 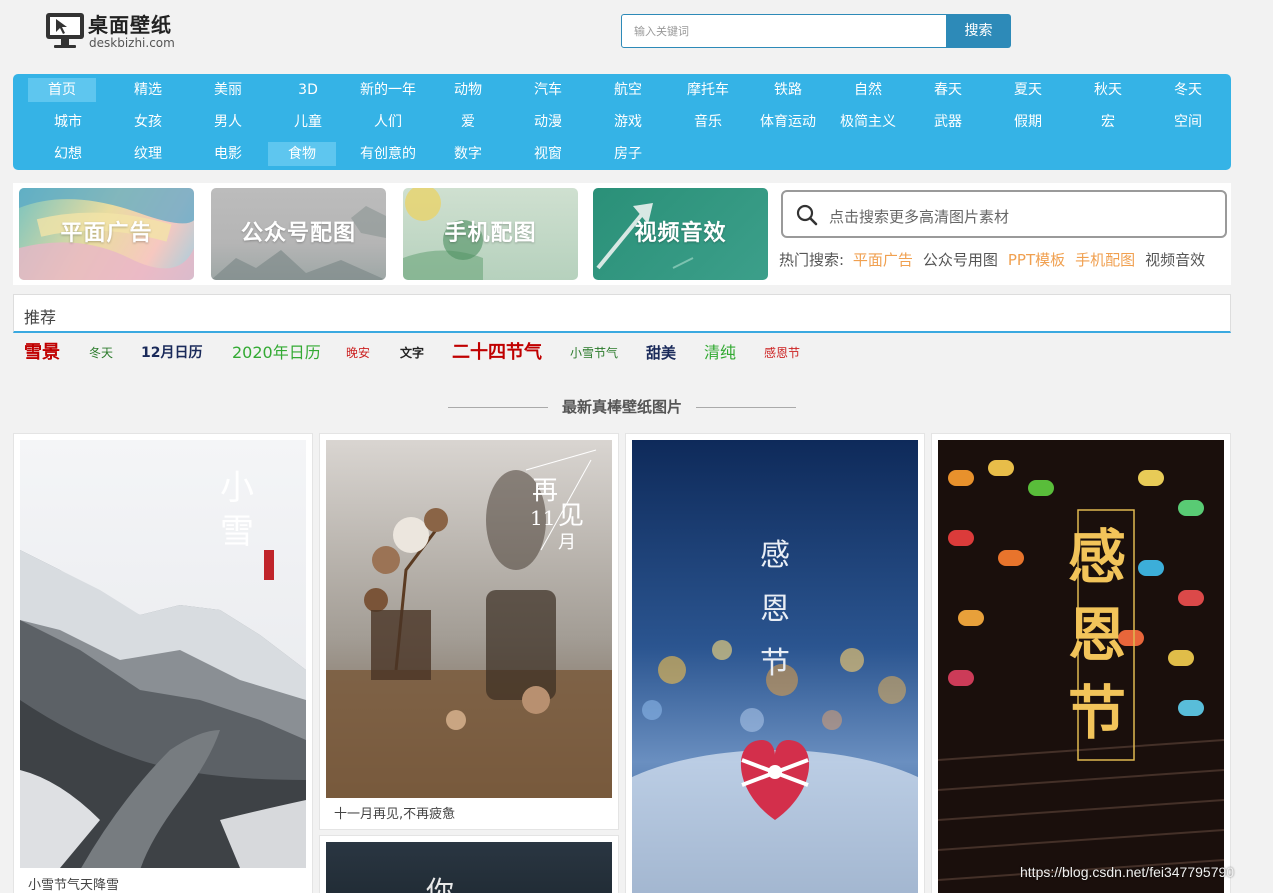 What do you see at coordinates (883, 260) in the screenshot?
I see `hot-search-link: 平面广告` at bounding box center [883, 260].